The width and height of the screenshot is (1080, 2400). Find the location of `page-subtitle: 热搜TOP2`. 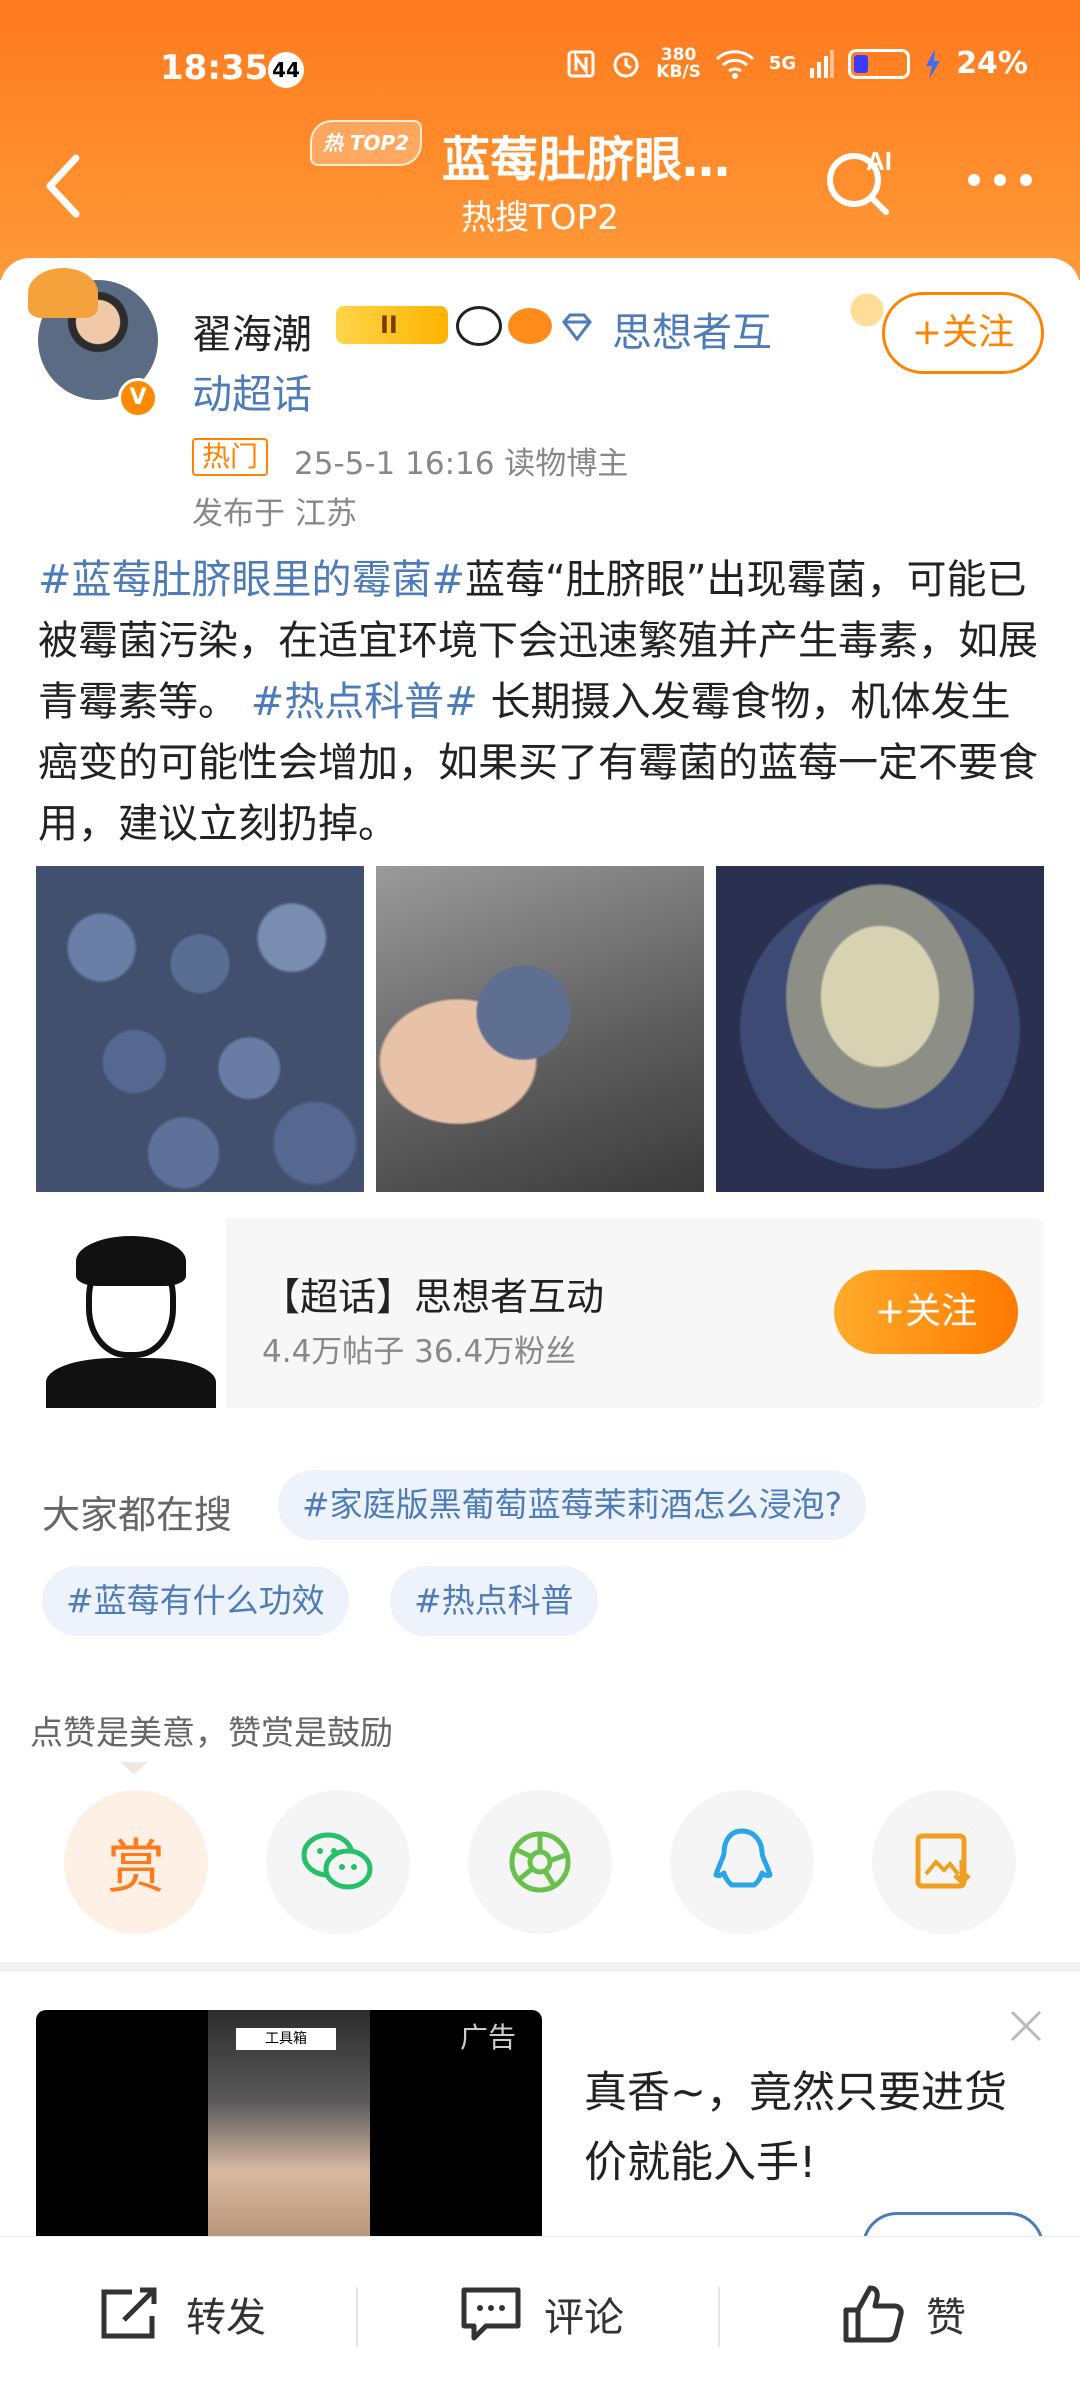

page-subtitle: 热搜TOP2 is located at coordinates (540, 218).